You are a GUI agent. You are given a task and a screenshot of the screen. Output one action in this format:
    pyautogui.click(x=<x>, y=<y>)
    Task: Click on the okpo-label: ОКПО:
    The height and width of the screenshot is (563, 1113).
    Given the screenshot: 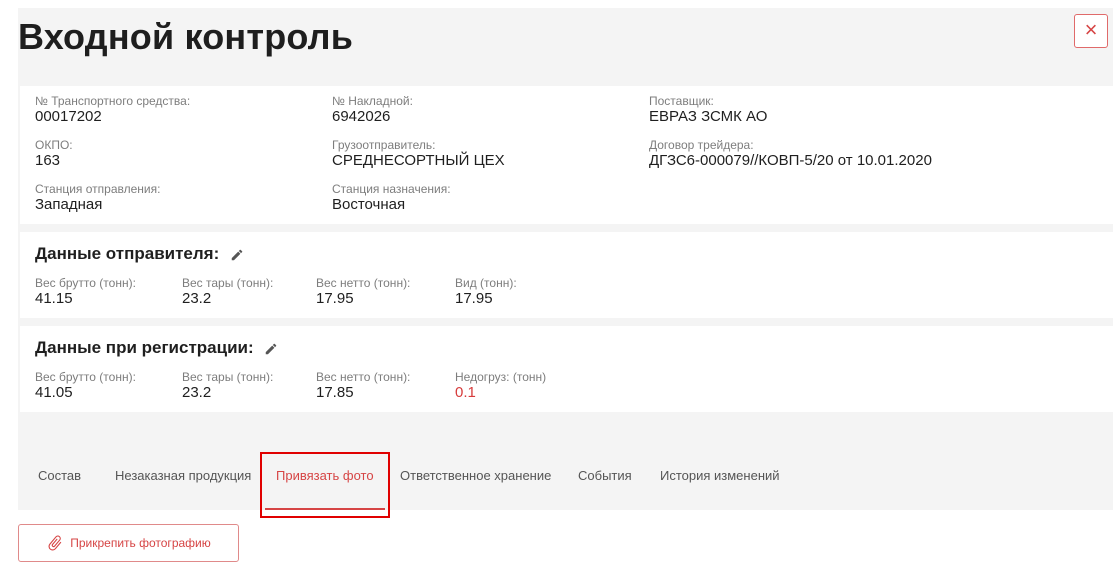 What is the action you would take?
    pyautogui.click(x=54, y=145)
    